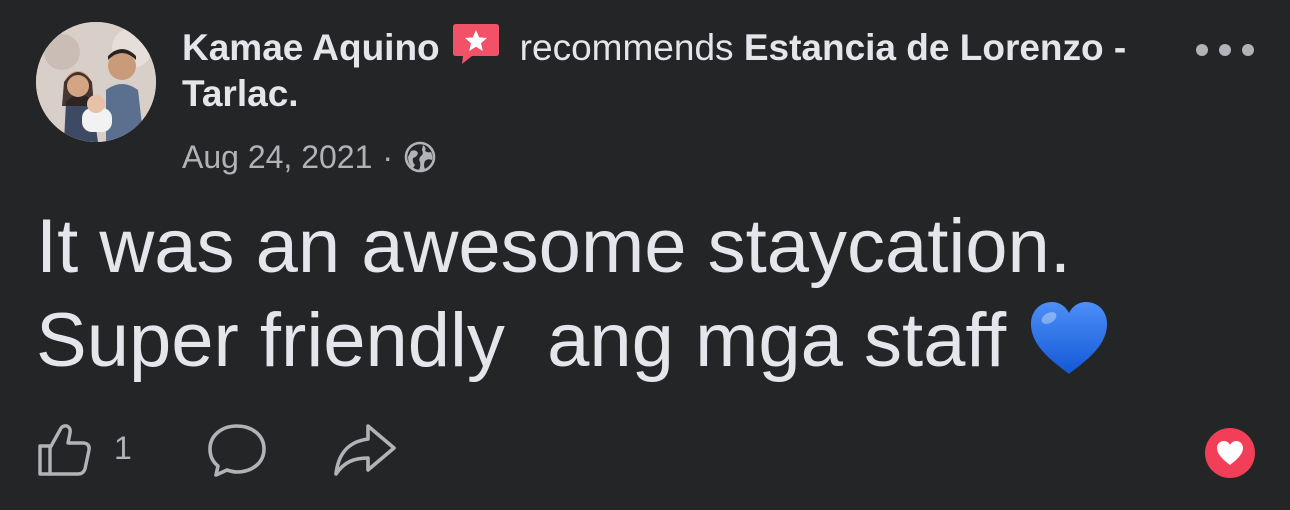 The width and height of the screenshot is (1290, 510). I want to click on more-options-button, so click(1225, 50).